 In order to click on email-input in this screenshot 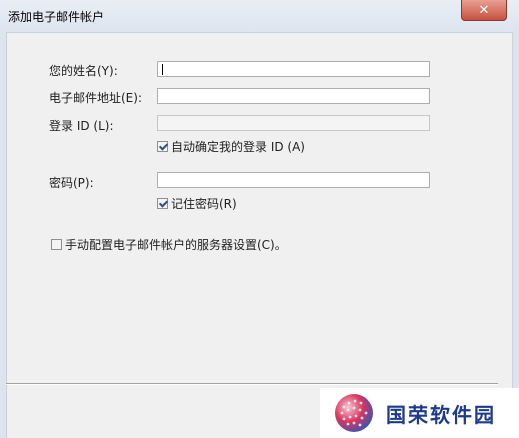, I will do `click(293, 96)`.